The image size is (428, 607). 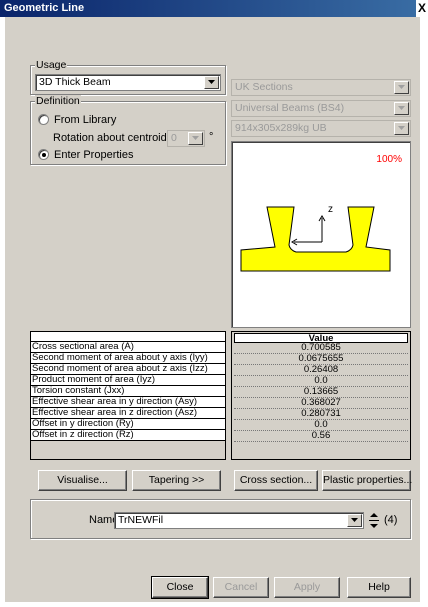 I want to click on name-select: TrNEWFil, so click(x=239, y=520).